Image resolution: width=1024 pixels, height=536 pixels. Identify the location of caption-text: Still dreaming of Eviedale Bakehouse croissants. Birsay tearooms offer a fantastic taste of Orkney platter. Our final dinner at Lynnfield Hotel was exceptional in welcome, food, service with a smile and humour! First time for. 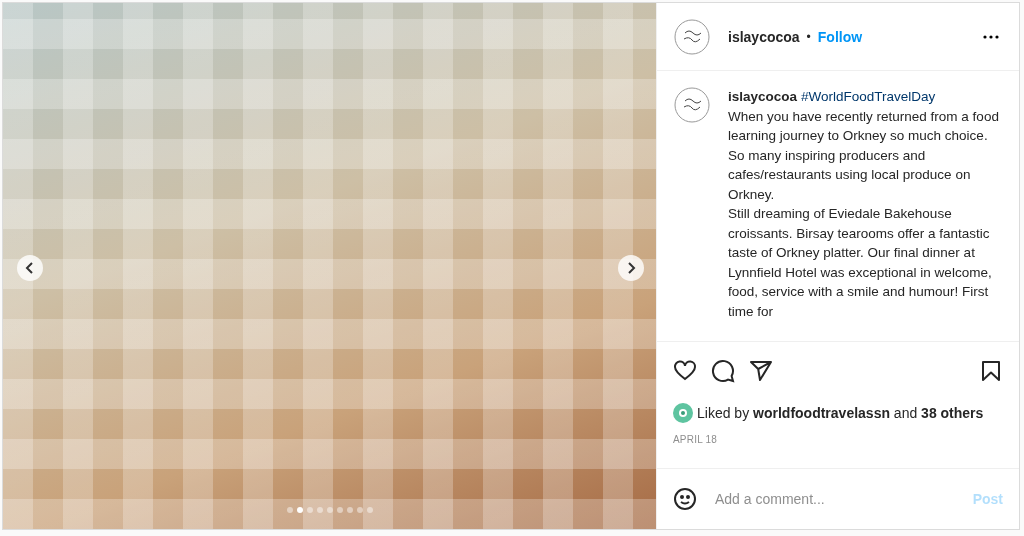
(860, 263).